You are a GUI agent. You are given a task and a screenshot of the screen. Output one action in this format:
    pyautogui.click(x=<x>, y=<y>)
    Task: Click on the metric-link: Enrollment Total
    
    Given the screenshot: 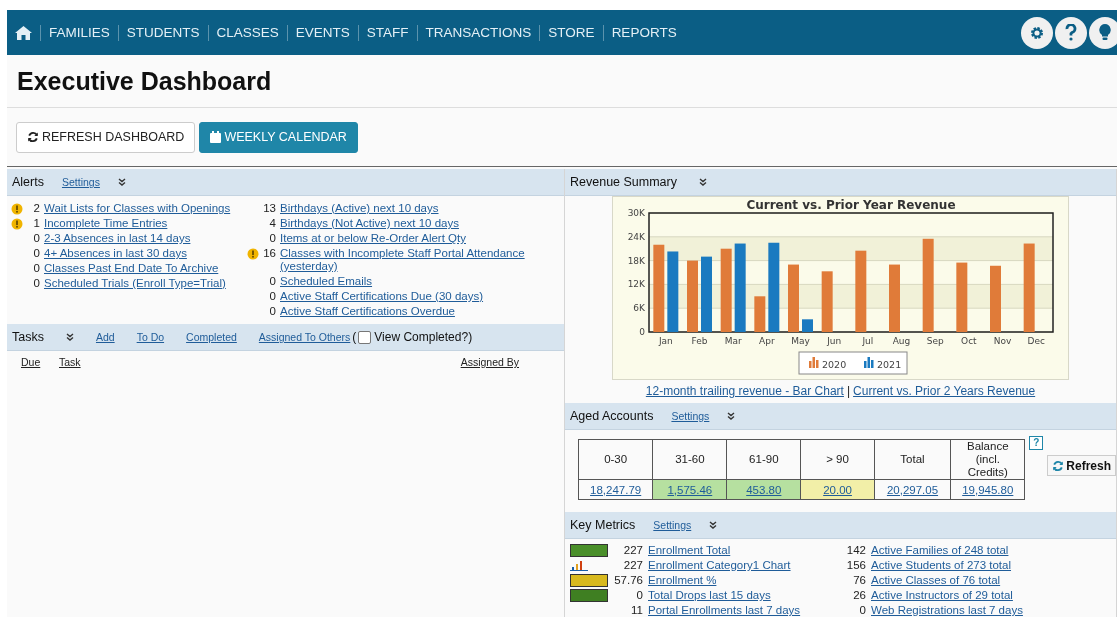 What is the action you would take?
    pyautogui.click(x=743, y=550)
    